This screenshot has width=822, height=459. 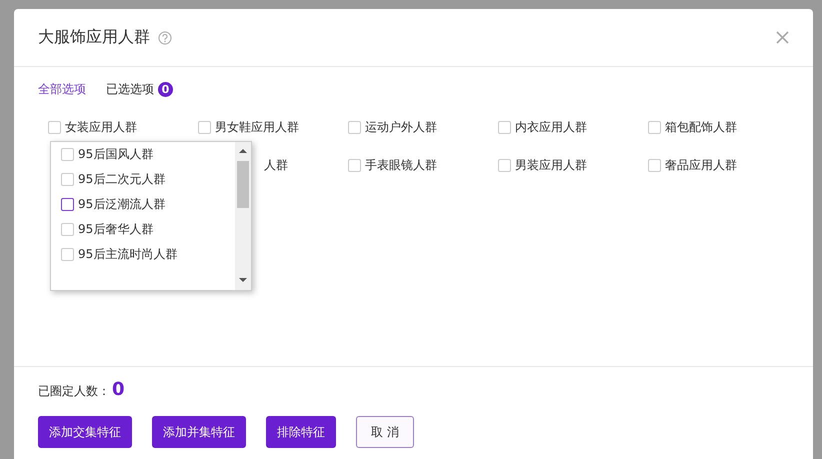 What do you see at coordinates (85, 432) in the screenshot?
I see `action-button: 添加交集特征` at bounding box center [85, 432].